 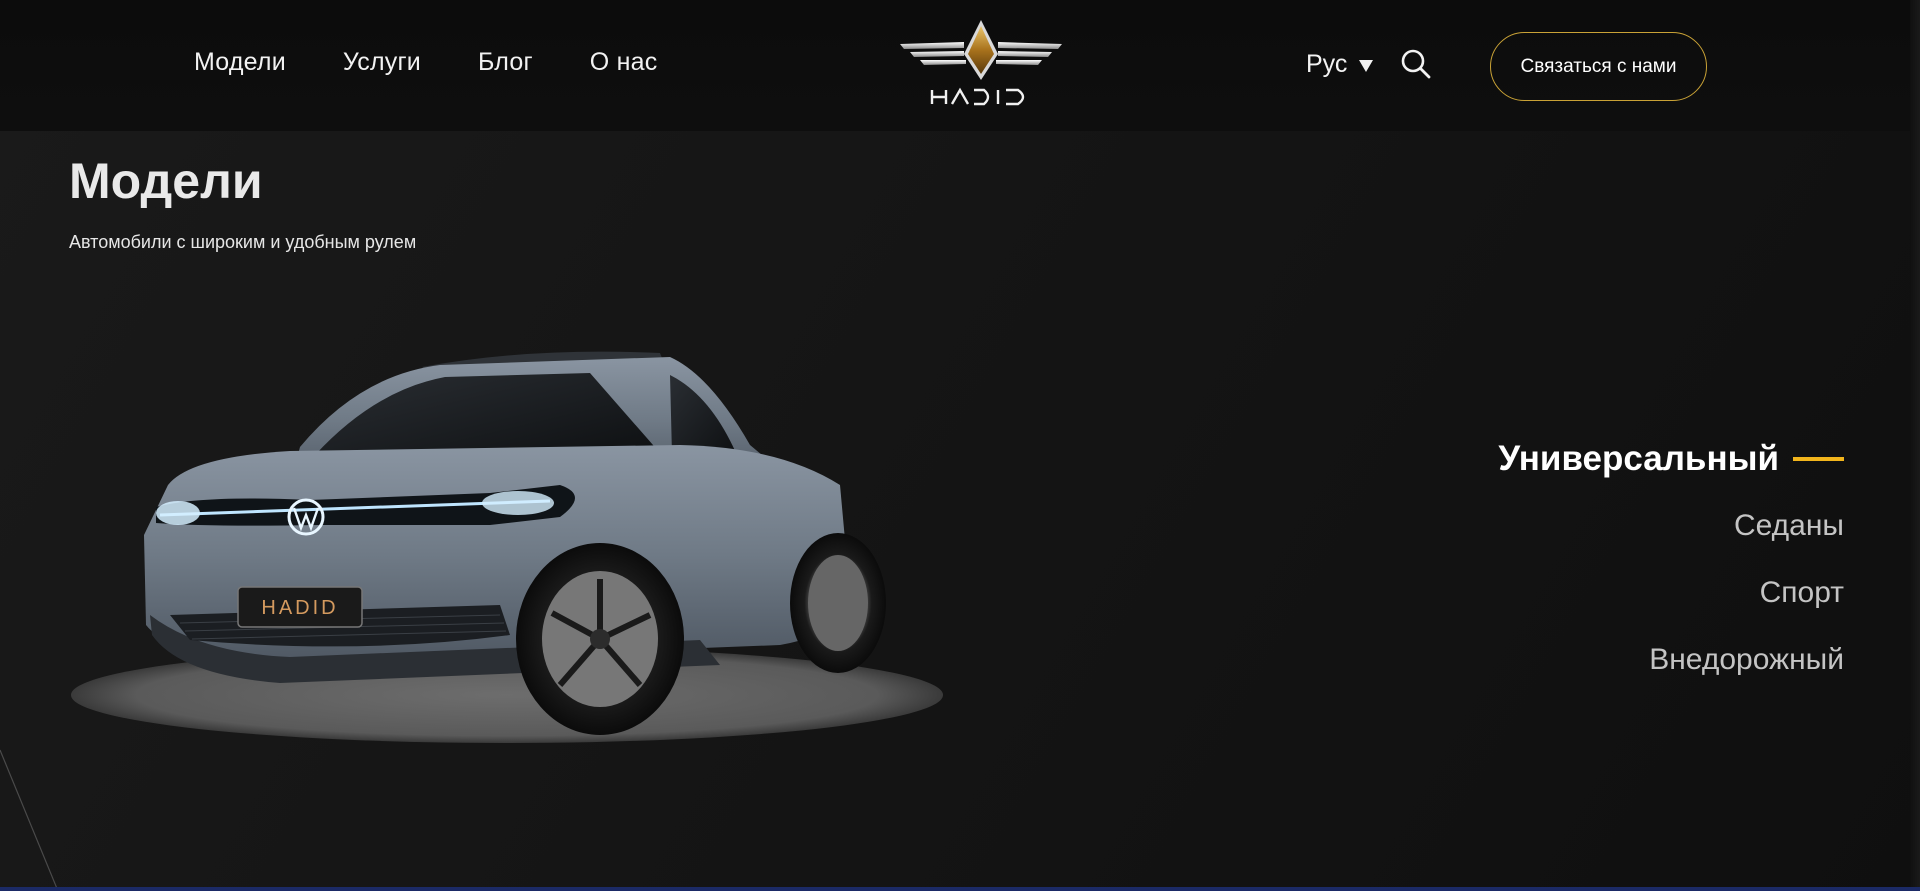 What do you see at coordinates (1788, 525) in the screenshot?
I see `category-label: Седаны` at bounding box center [1788, 525].